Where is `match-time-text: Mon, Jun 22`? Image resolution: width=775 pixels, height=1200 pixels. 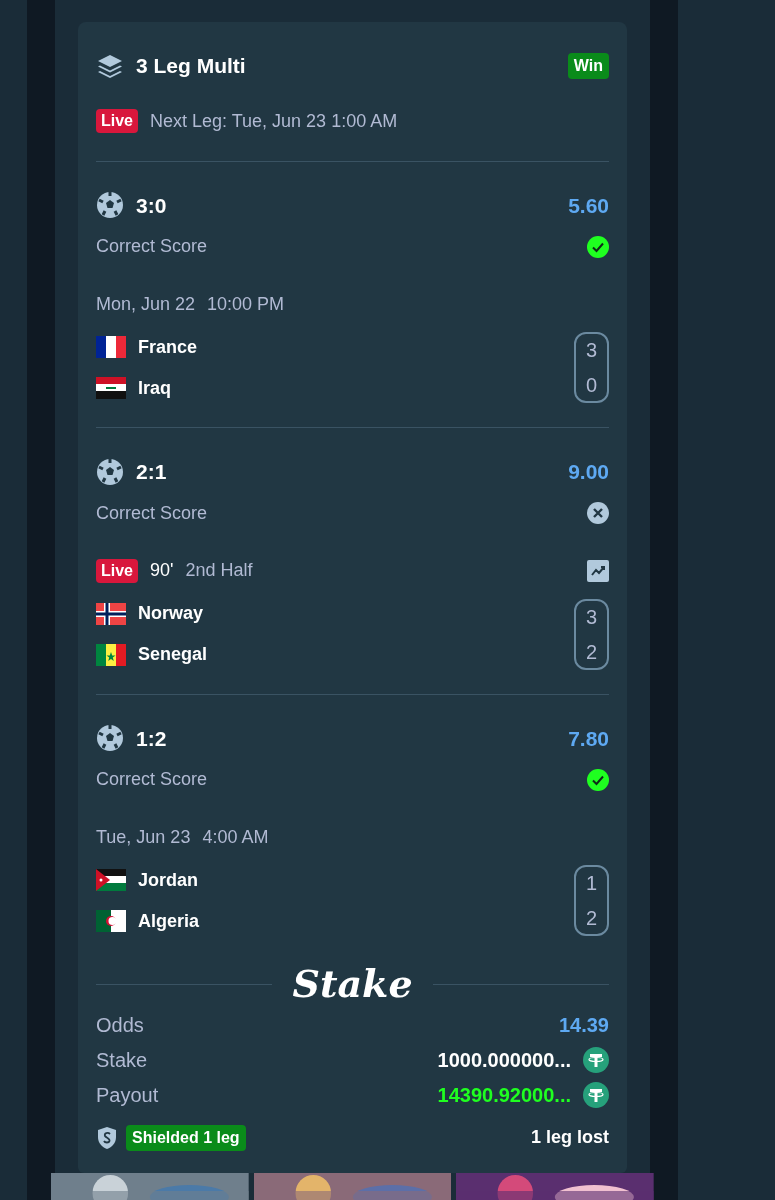
match-time-text: Mon, Jun 22 is located at coordinates (146, 304).